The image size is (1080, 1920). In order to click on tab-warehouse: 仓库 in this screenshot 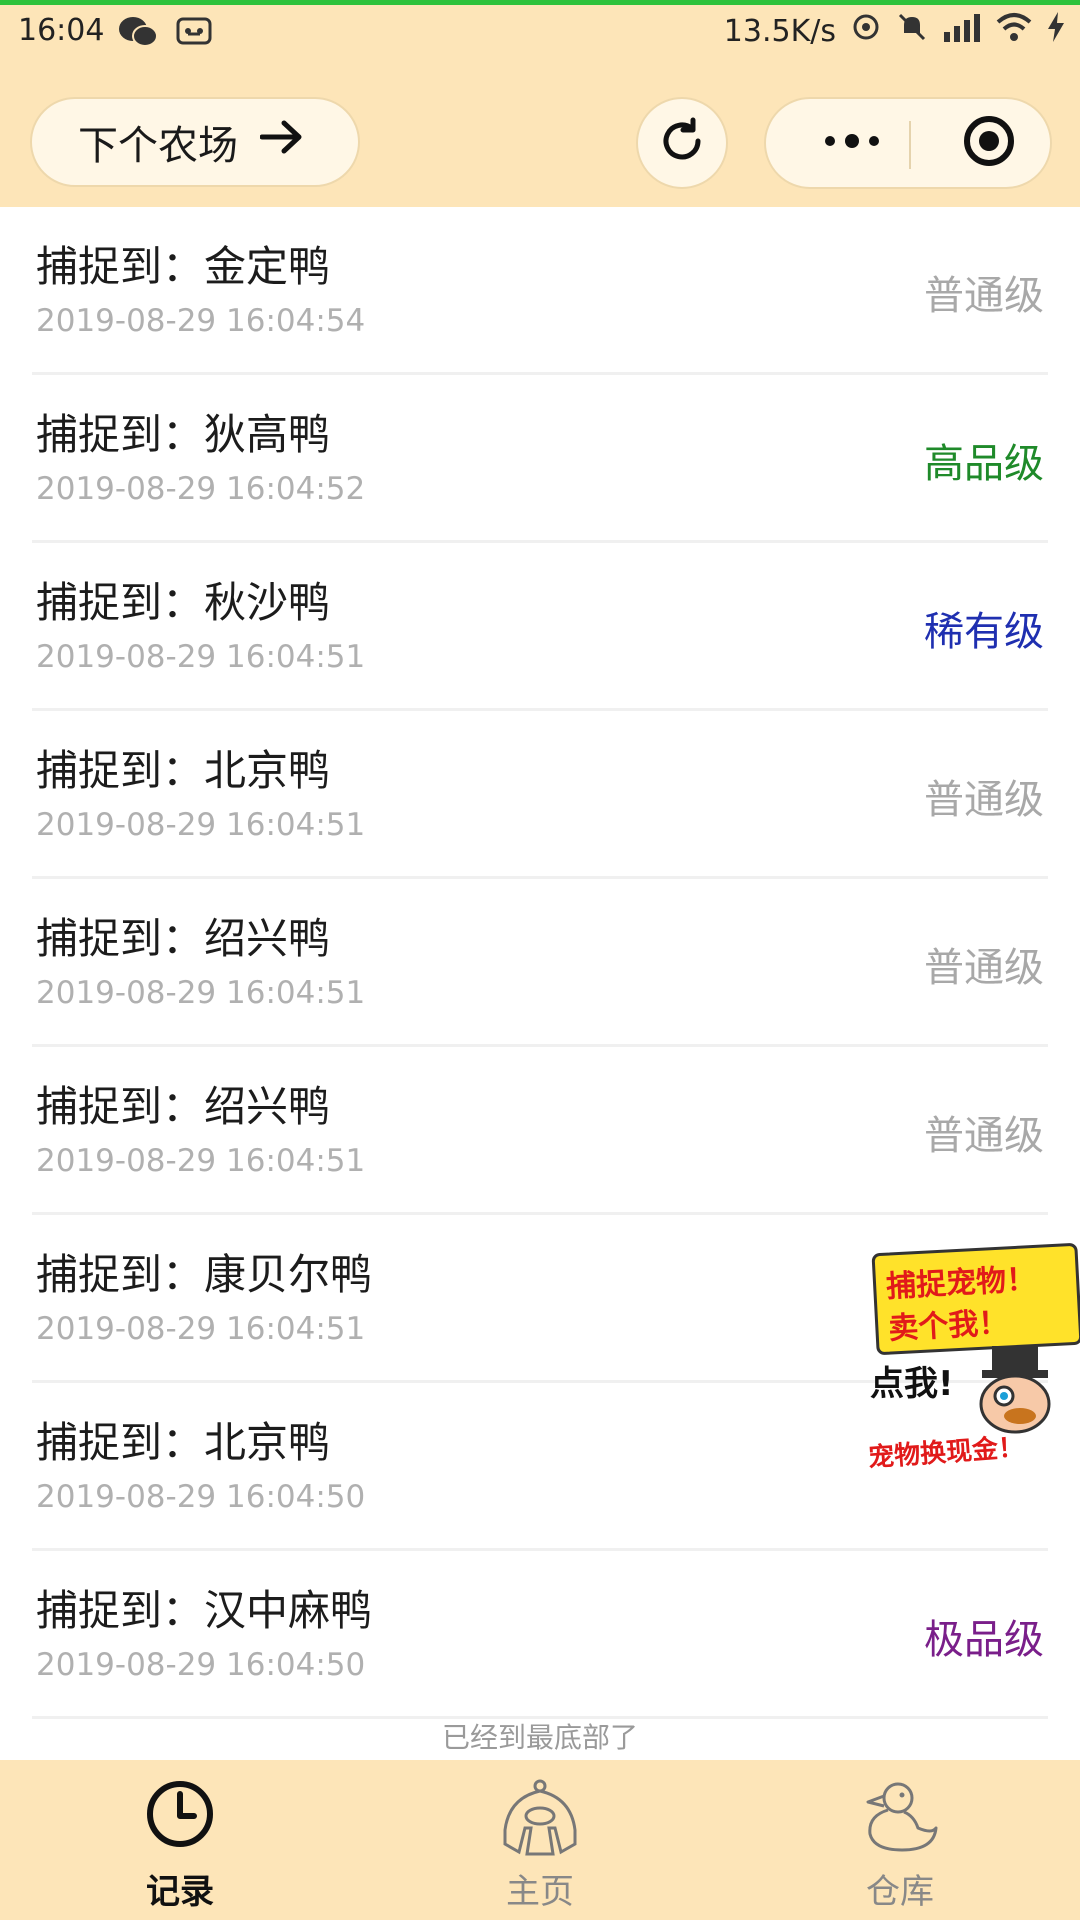, I will do `click(900, 1840)`.